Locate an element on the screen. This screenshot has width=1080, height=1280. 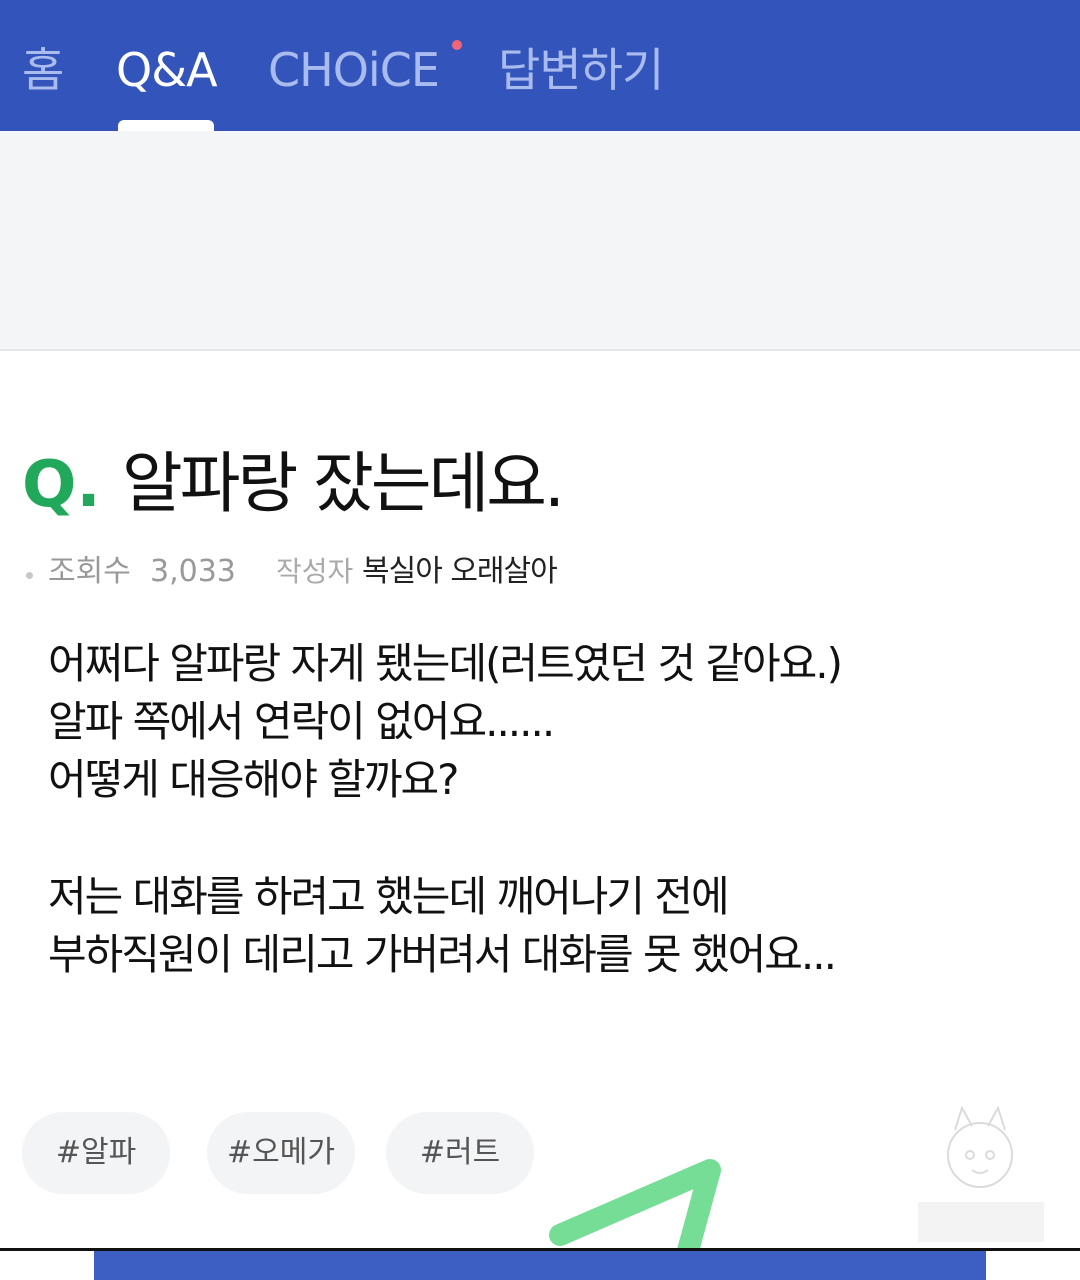
tag-chip: #오메가 is located at coordinates (281, 1153).